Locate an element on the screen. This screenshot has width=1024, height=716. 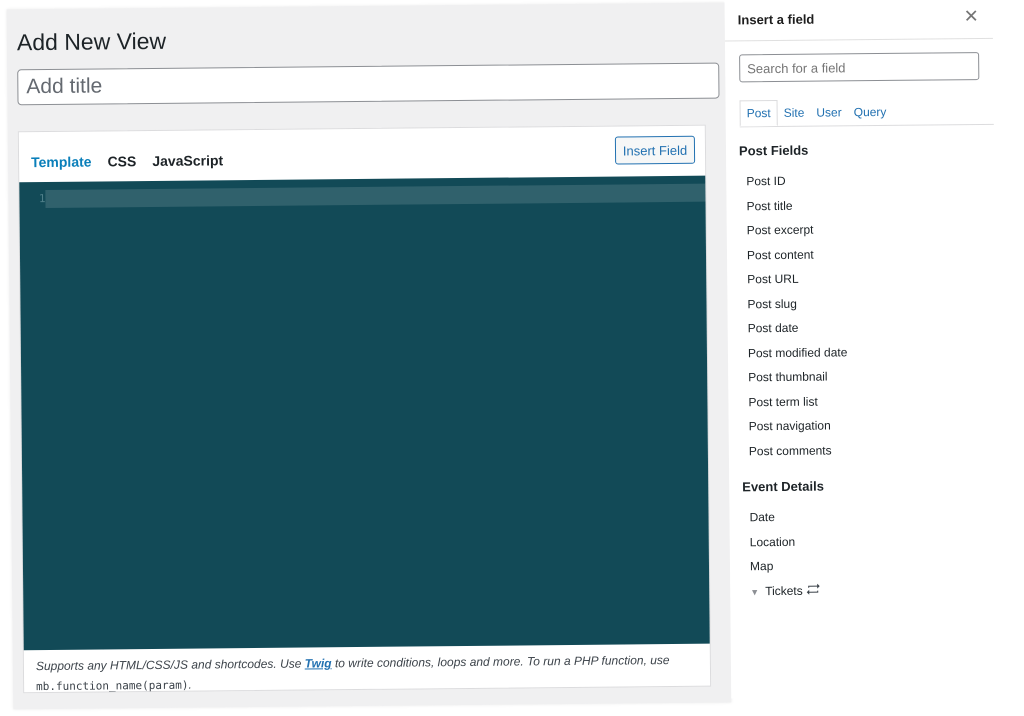
field-search-input is located at coordinates (859, 67).